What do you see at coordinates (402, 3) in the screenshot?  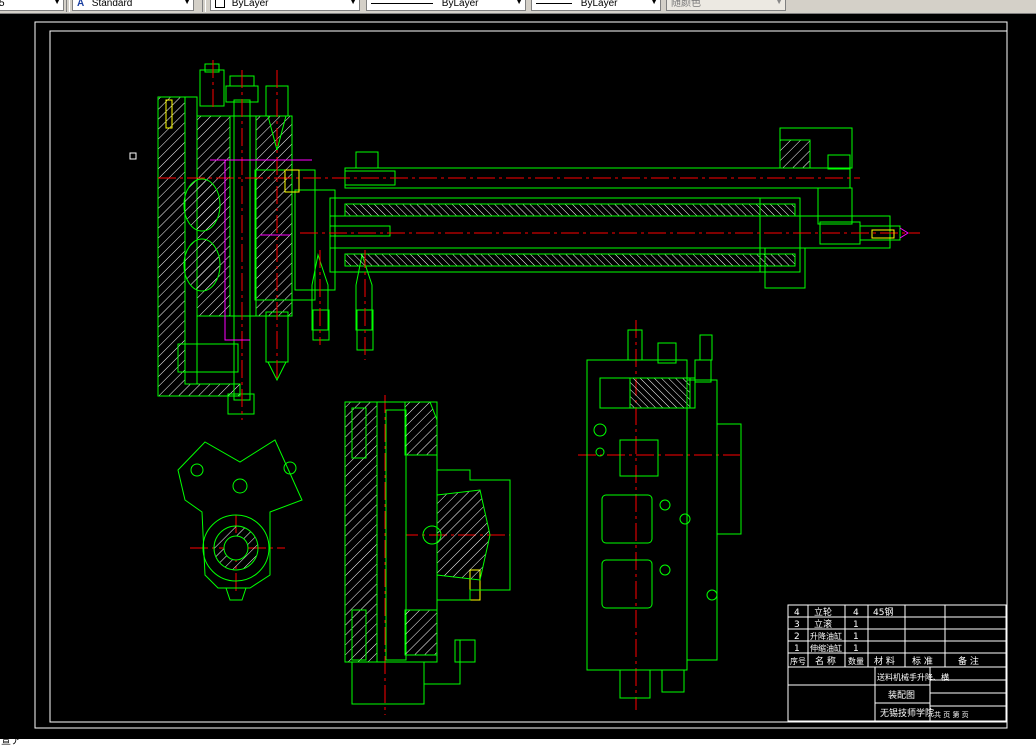 I see `linetype-preview-icon` at bounding box center [402, 3].